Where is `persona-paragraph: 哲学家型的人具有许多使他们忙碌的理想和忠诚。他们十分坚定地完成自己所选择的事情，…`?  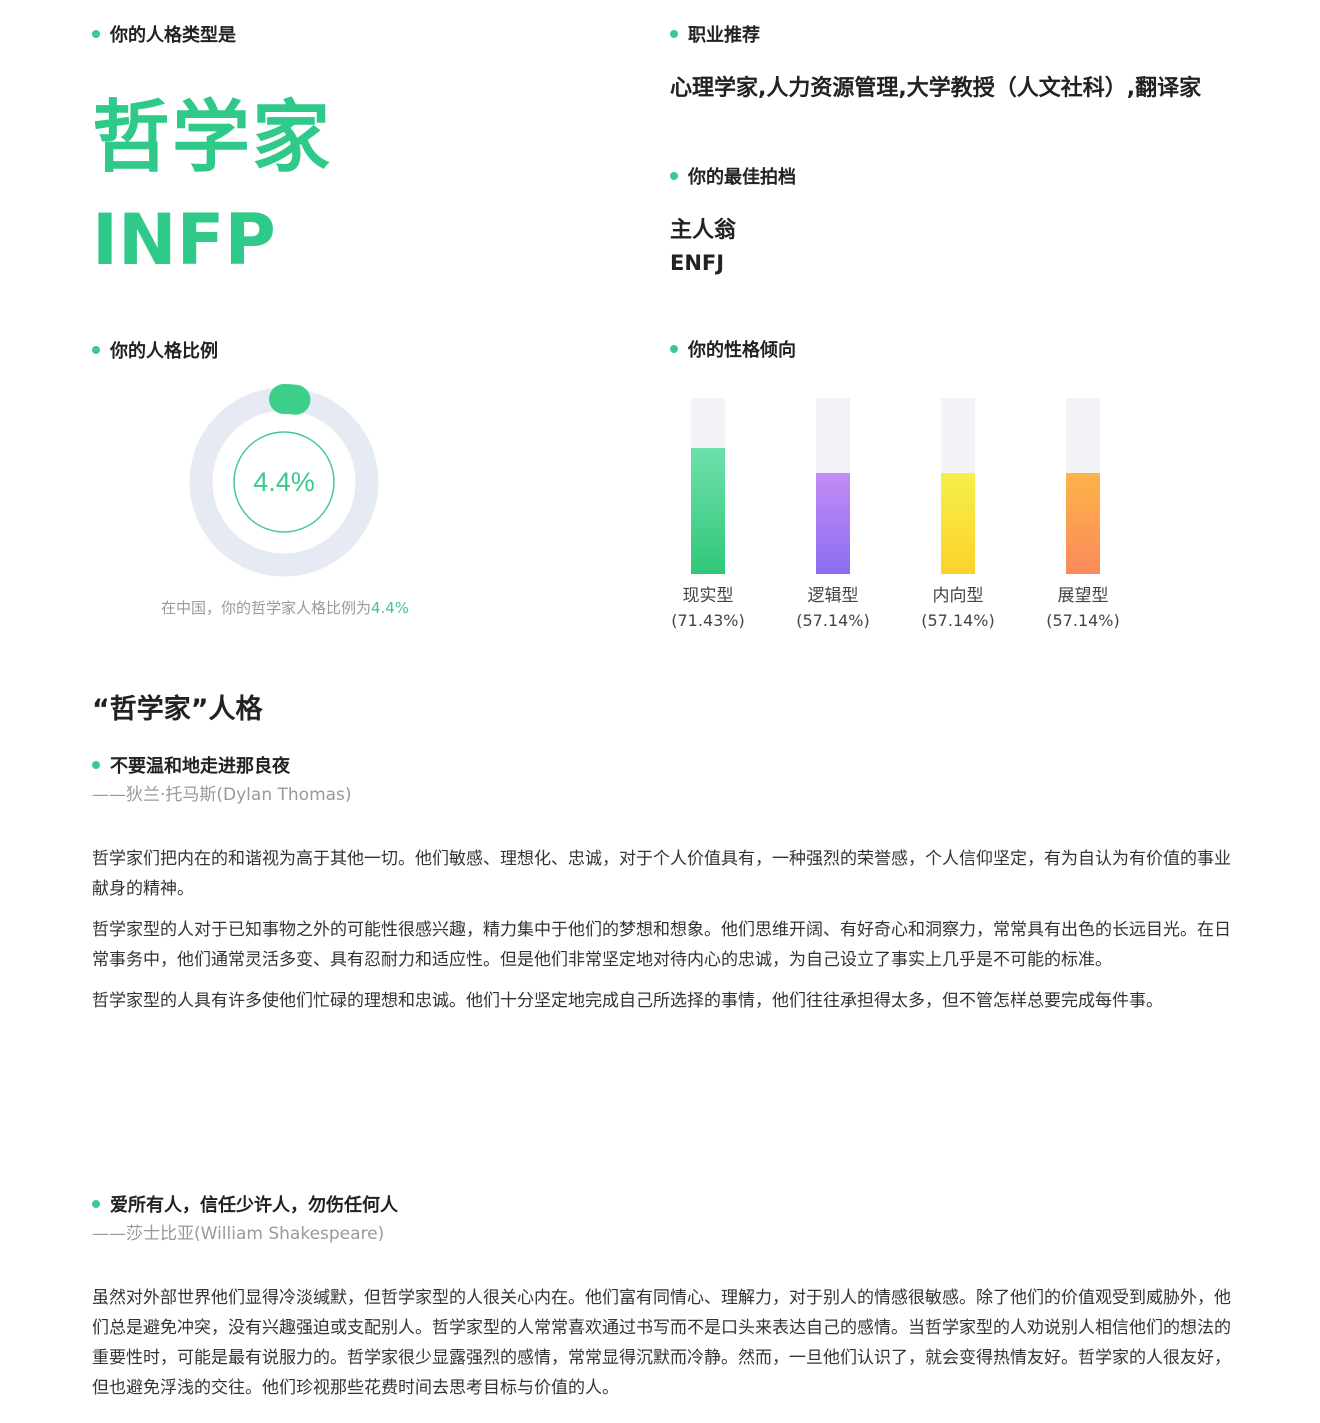 persona-paragraph: 哲学家型的人具有许多使他们忙碌的理想和忠诚。他们十分坚定地完成自己所选择的事情，… is located at coordinates (627, 1001).